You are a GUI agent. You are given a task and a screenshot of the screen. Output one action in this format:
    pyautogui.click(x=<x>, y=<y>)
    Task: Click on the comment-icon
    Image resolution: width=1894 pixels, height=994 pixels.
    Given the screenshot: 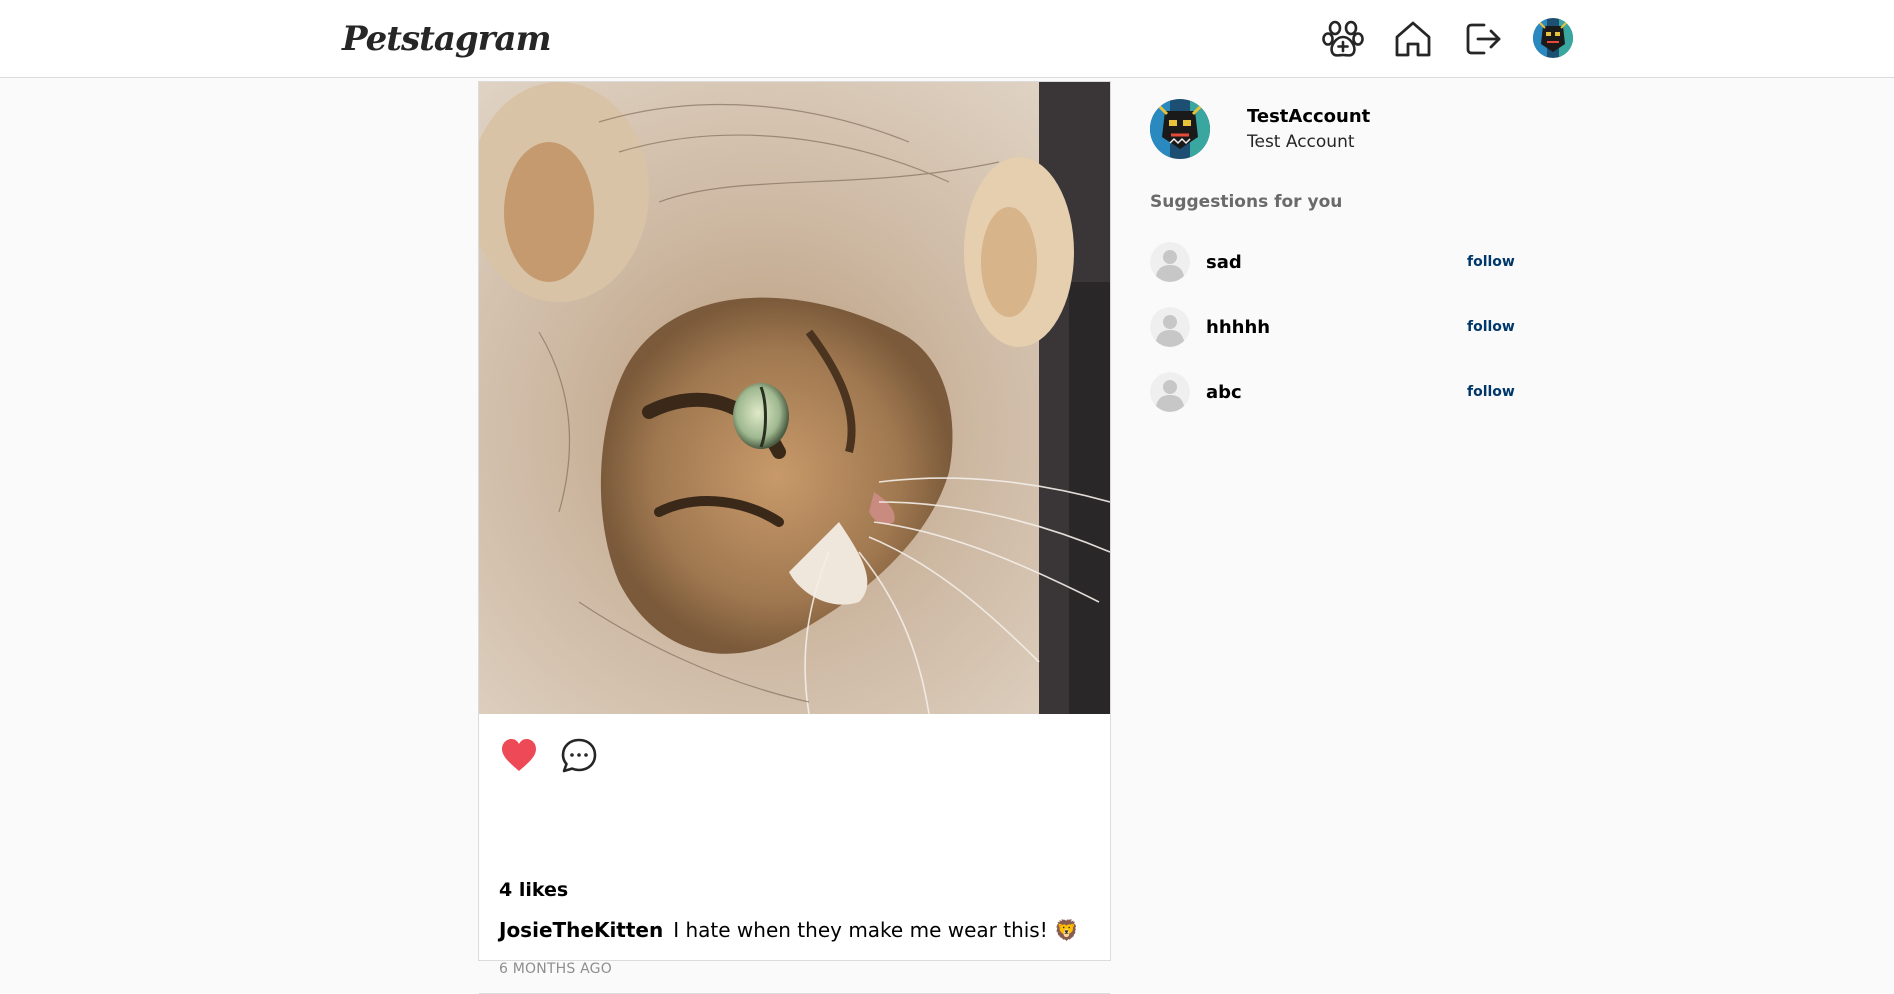 What is the action you would take?
    pyautogui.click(x=579, y=756)
    